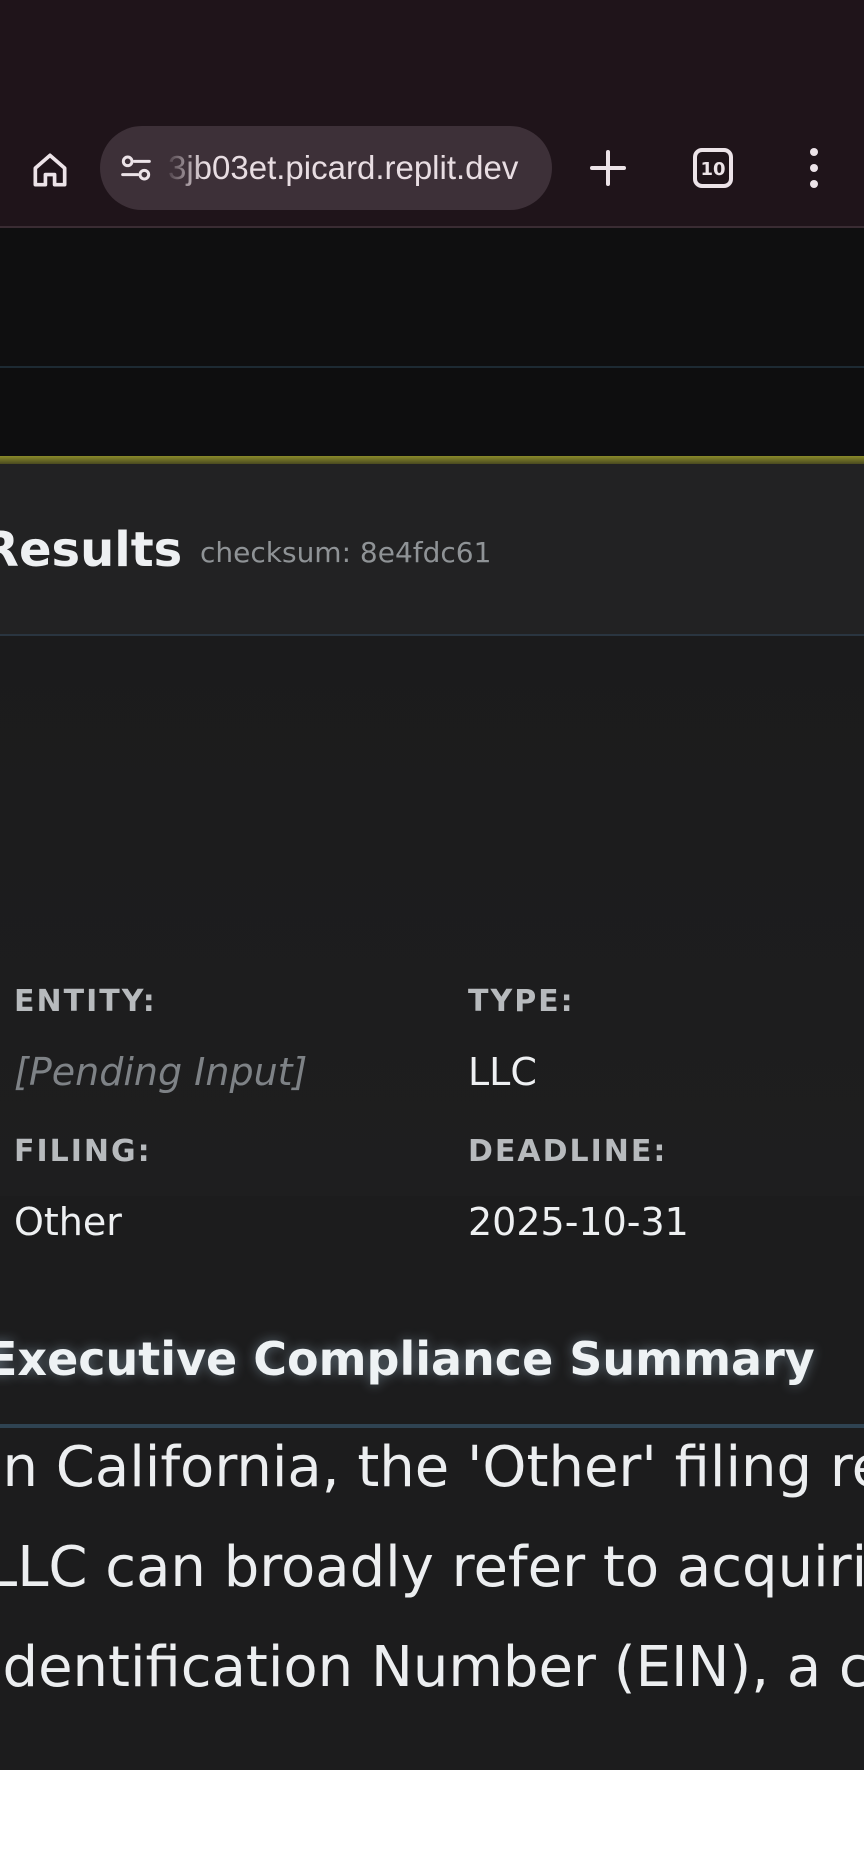  What do you see at coordinates (85, 1001) in the screenshot?
I see `entity-label: ENTITY:` at bounding box center [85, 1001].